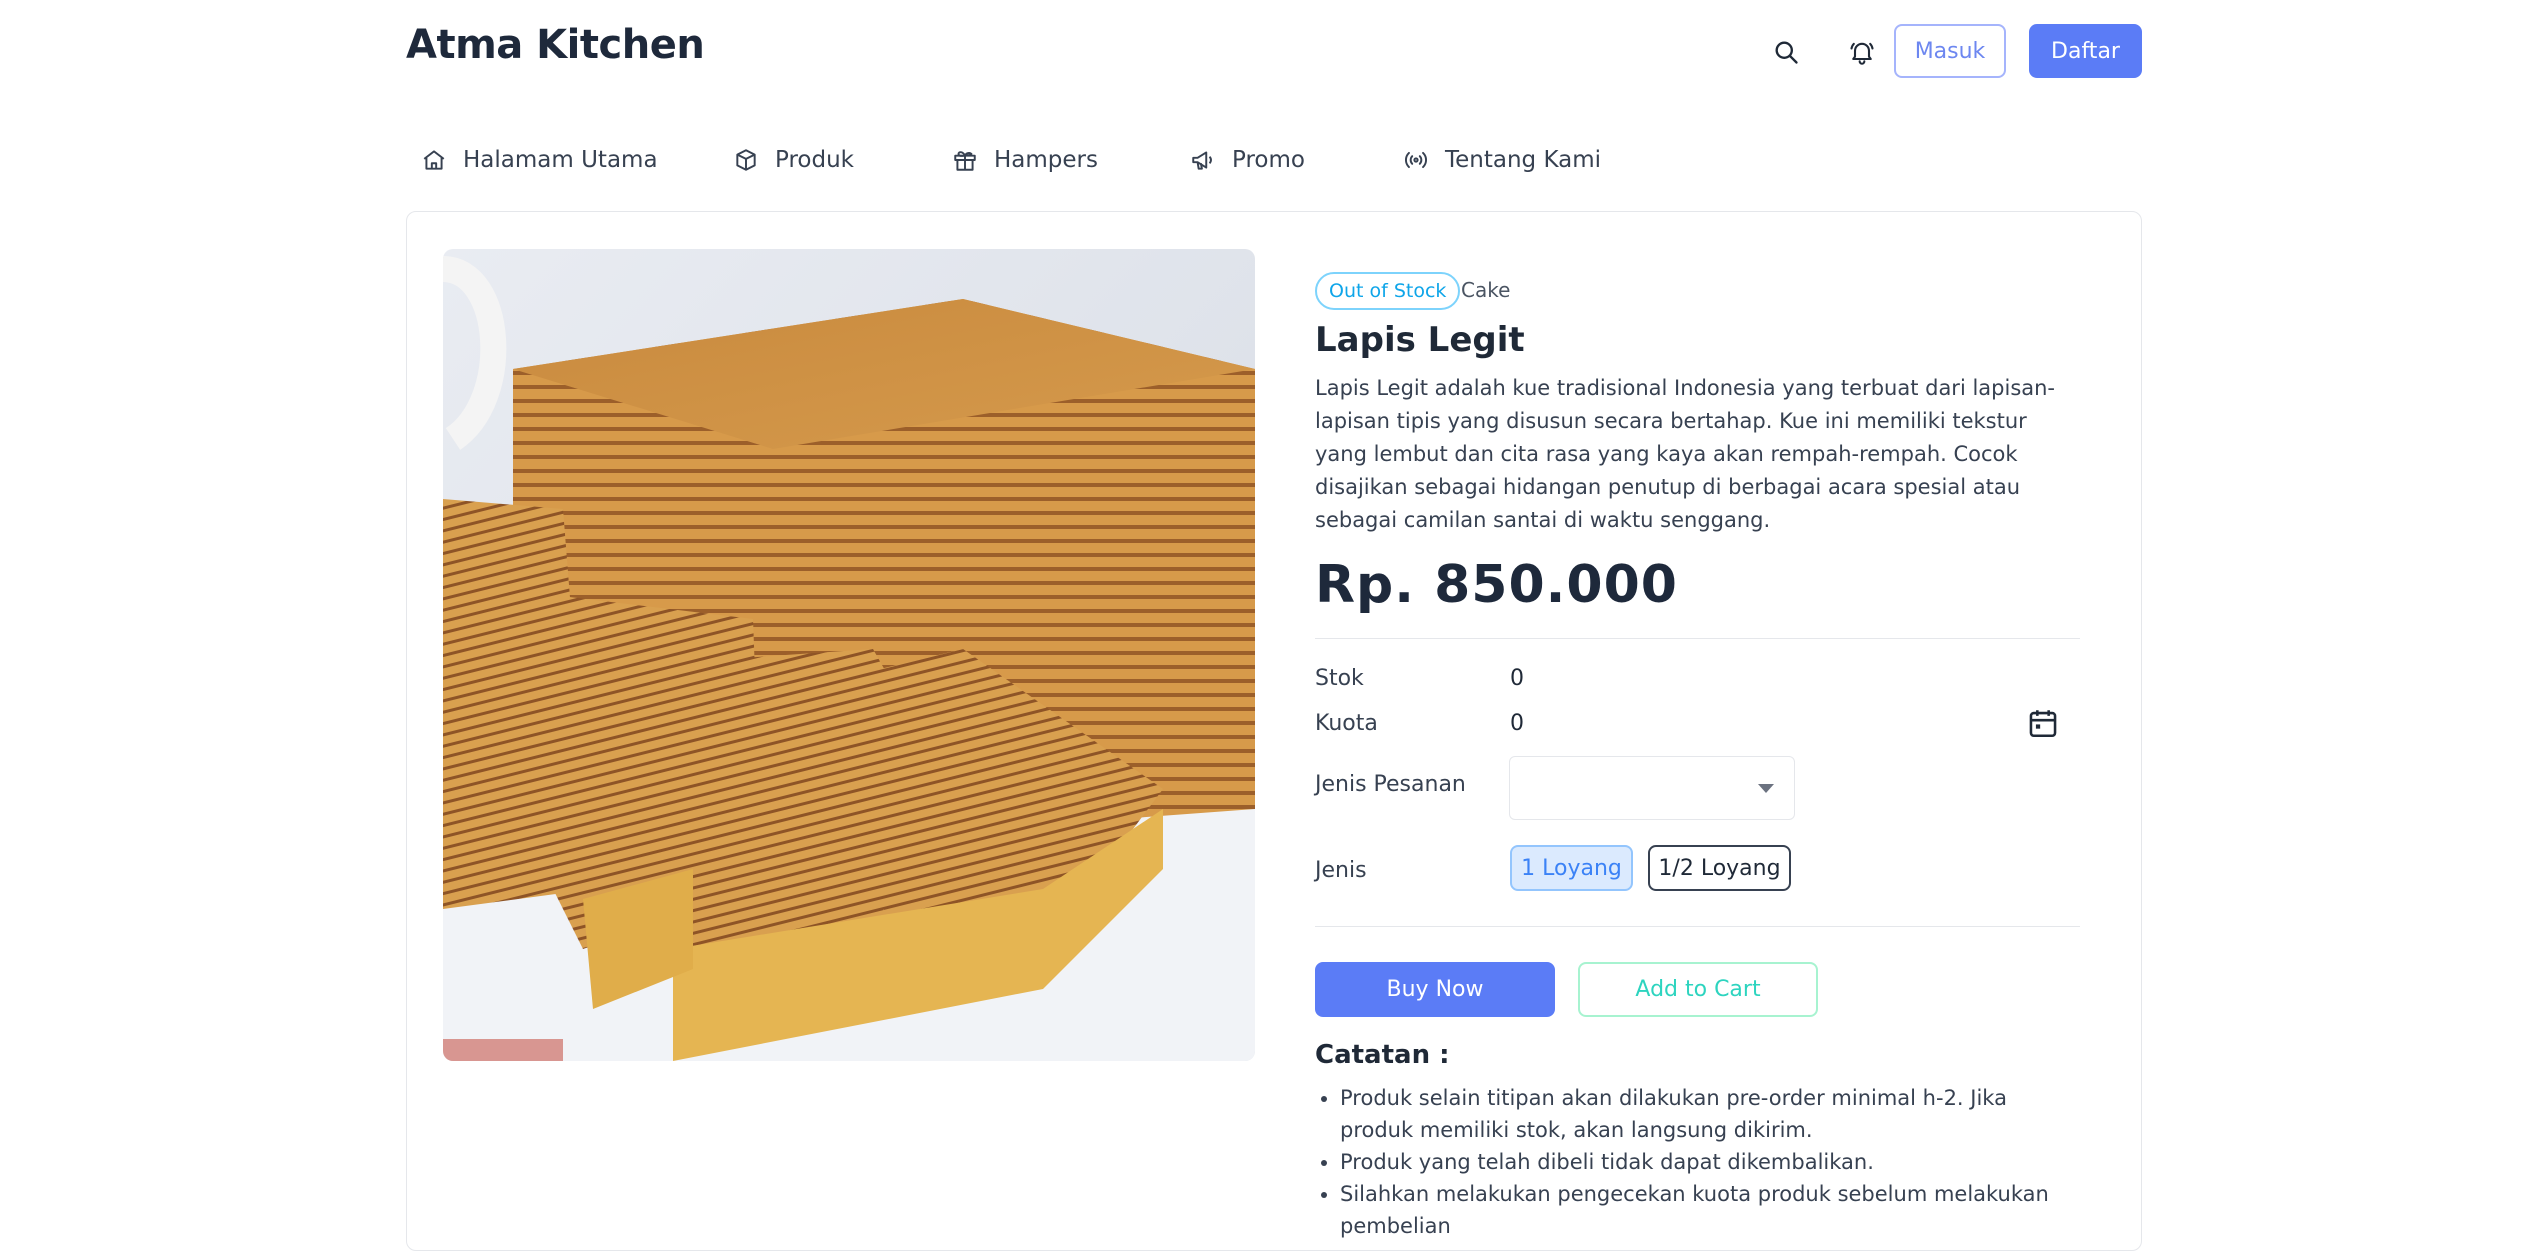 The width and height of the screenshot is (2529, 1251). I want to click on order-type-label: Jenis Pesanan, so click(1390, 784).